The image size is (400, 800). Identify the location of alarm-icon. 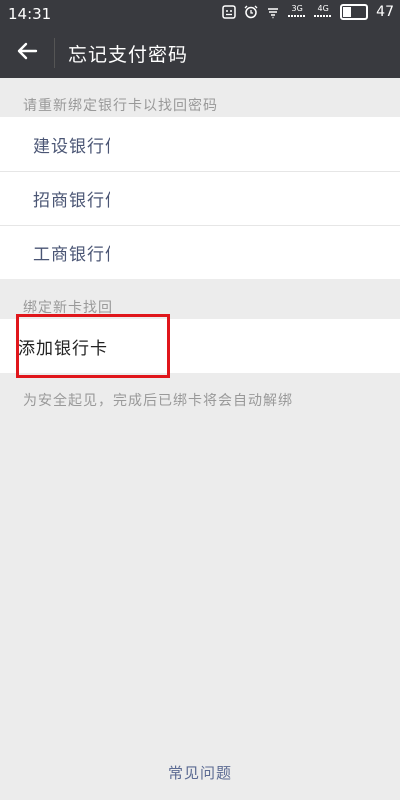
(251, 12).